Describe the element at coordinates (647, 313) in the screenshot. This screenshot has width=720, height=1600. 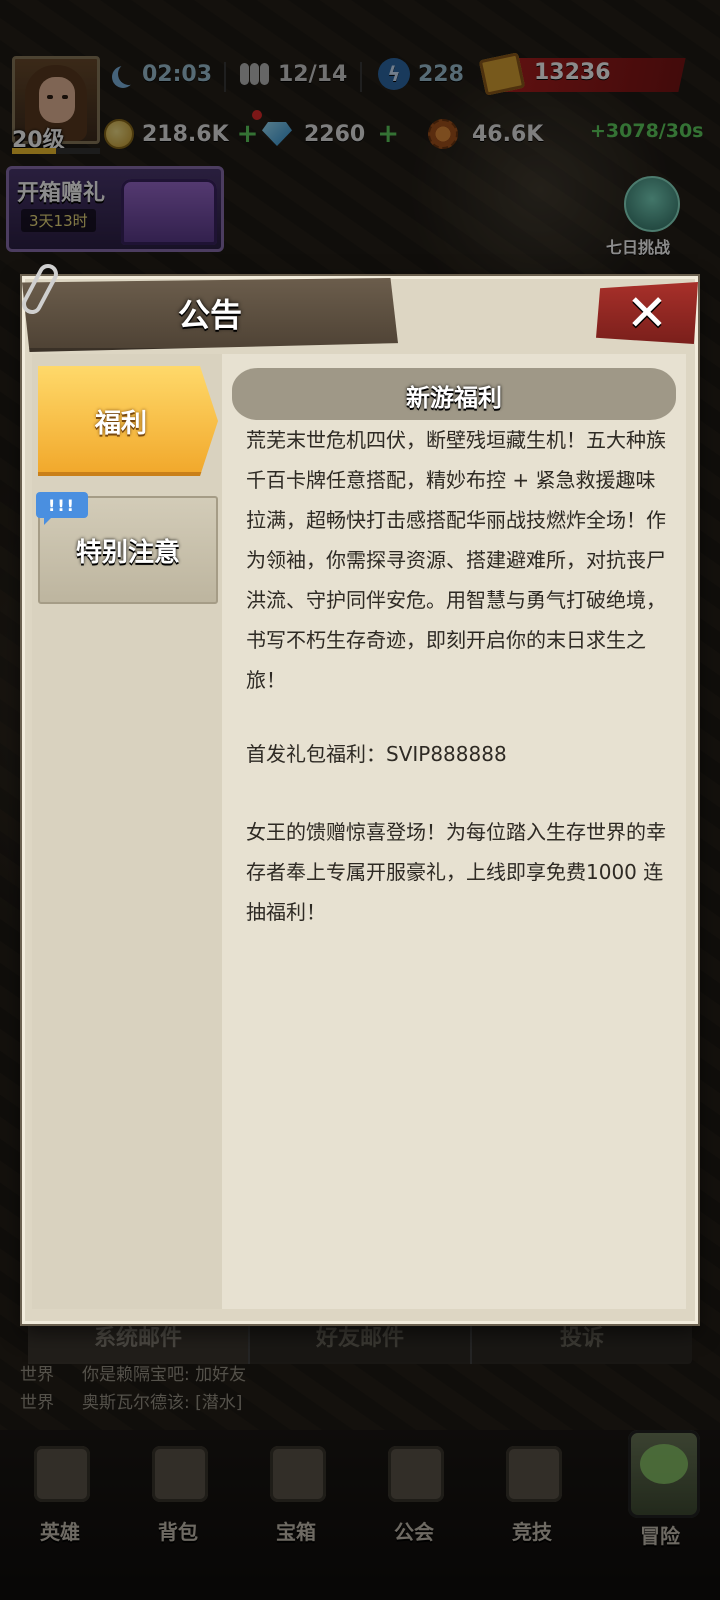
I see `close-icon: ✕` at that location.